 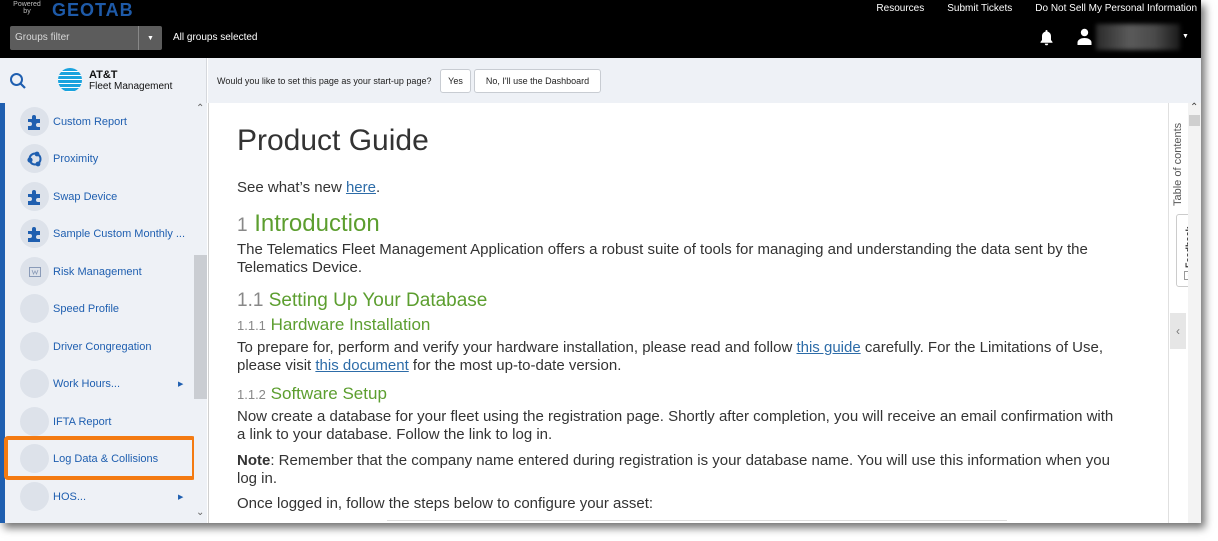 What do you see at coordinates (254, 460) in the screenshot?
I see `note-label: Note` at bounding box center [254, 460].